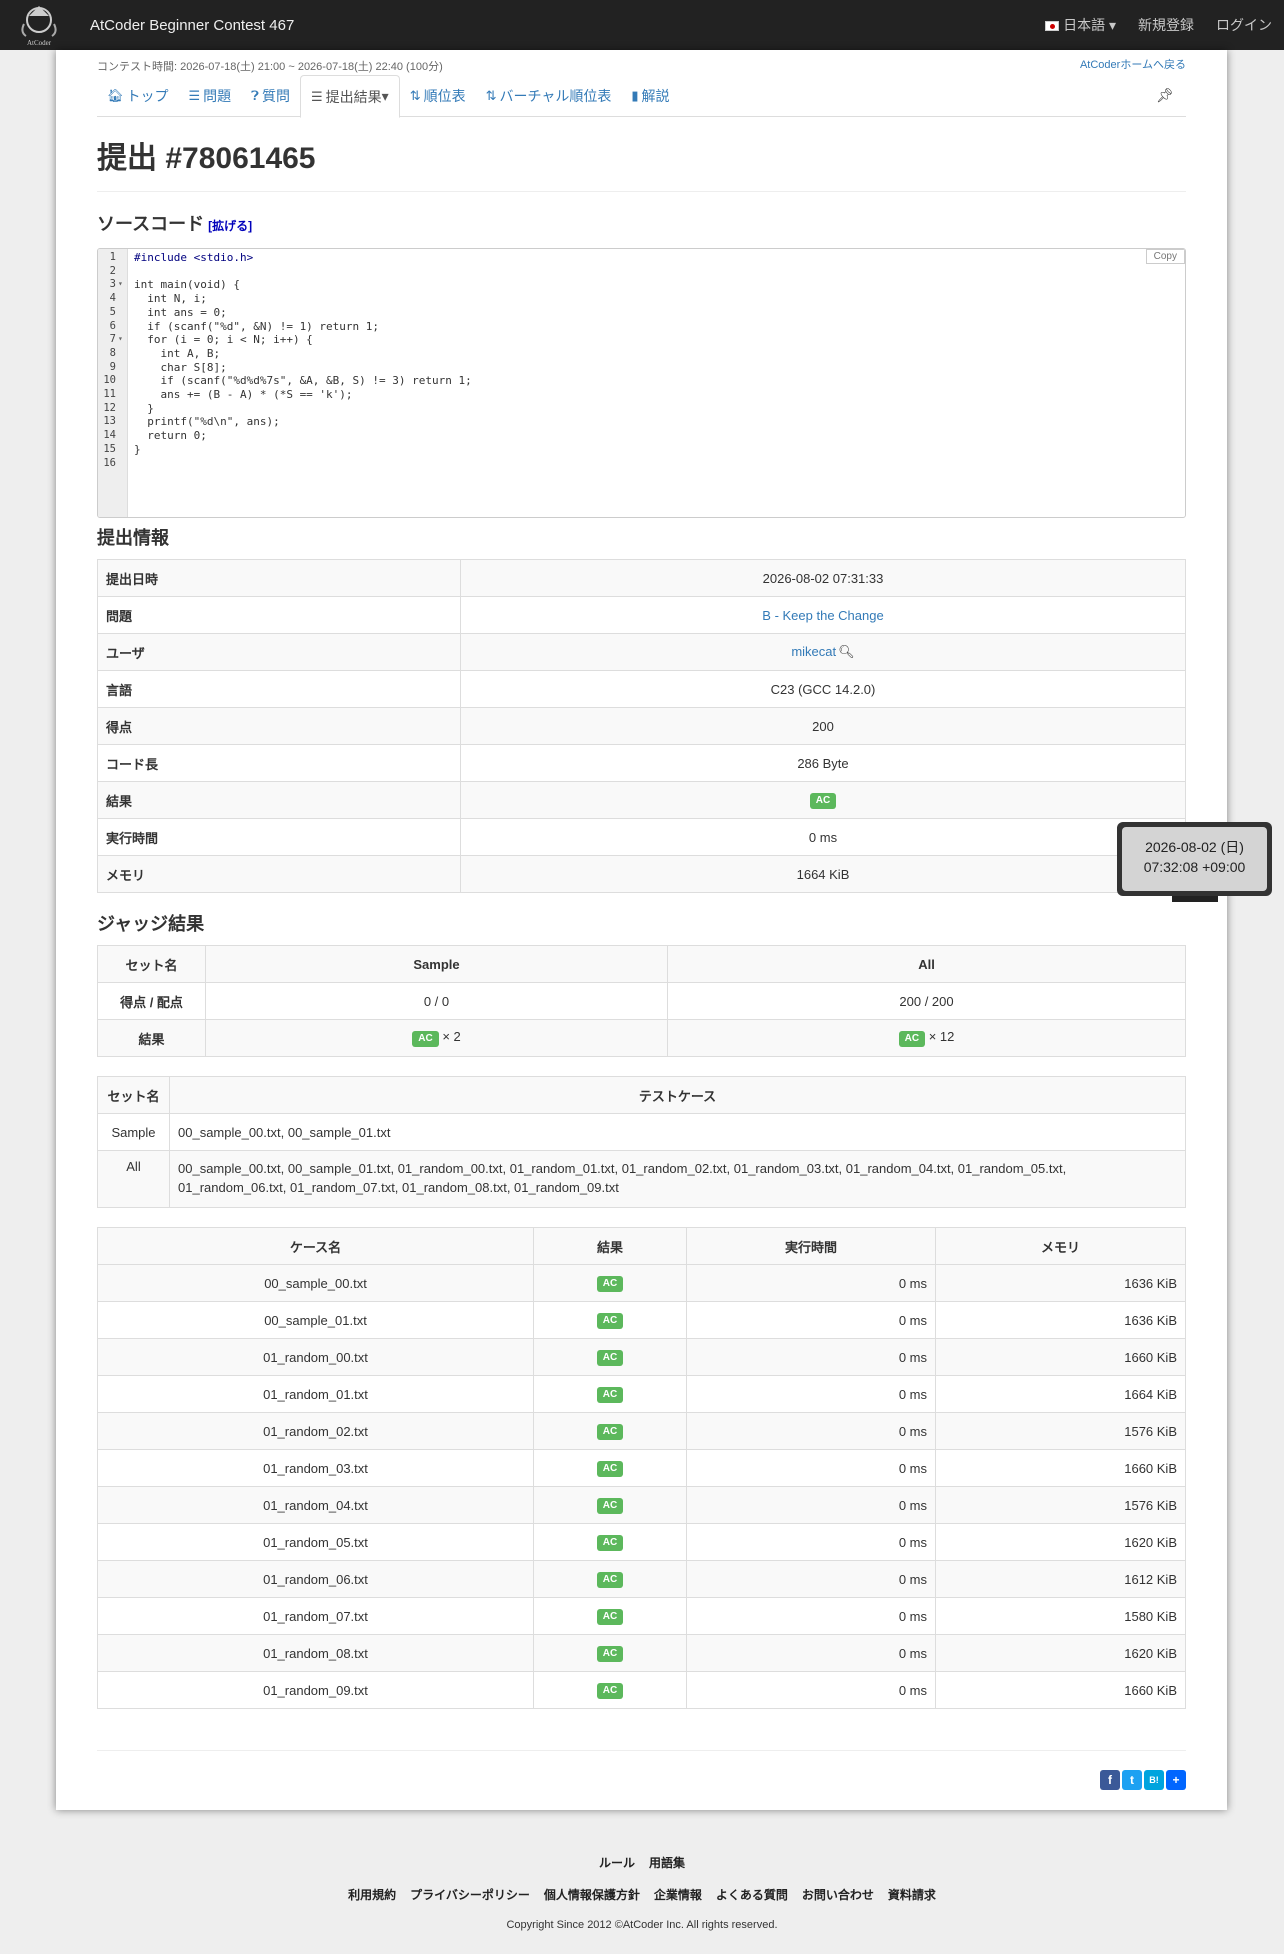 This screenshot has height=1954, width=1284. I want to click on tab-tasks: ☰ 問題, so click(210, 96).